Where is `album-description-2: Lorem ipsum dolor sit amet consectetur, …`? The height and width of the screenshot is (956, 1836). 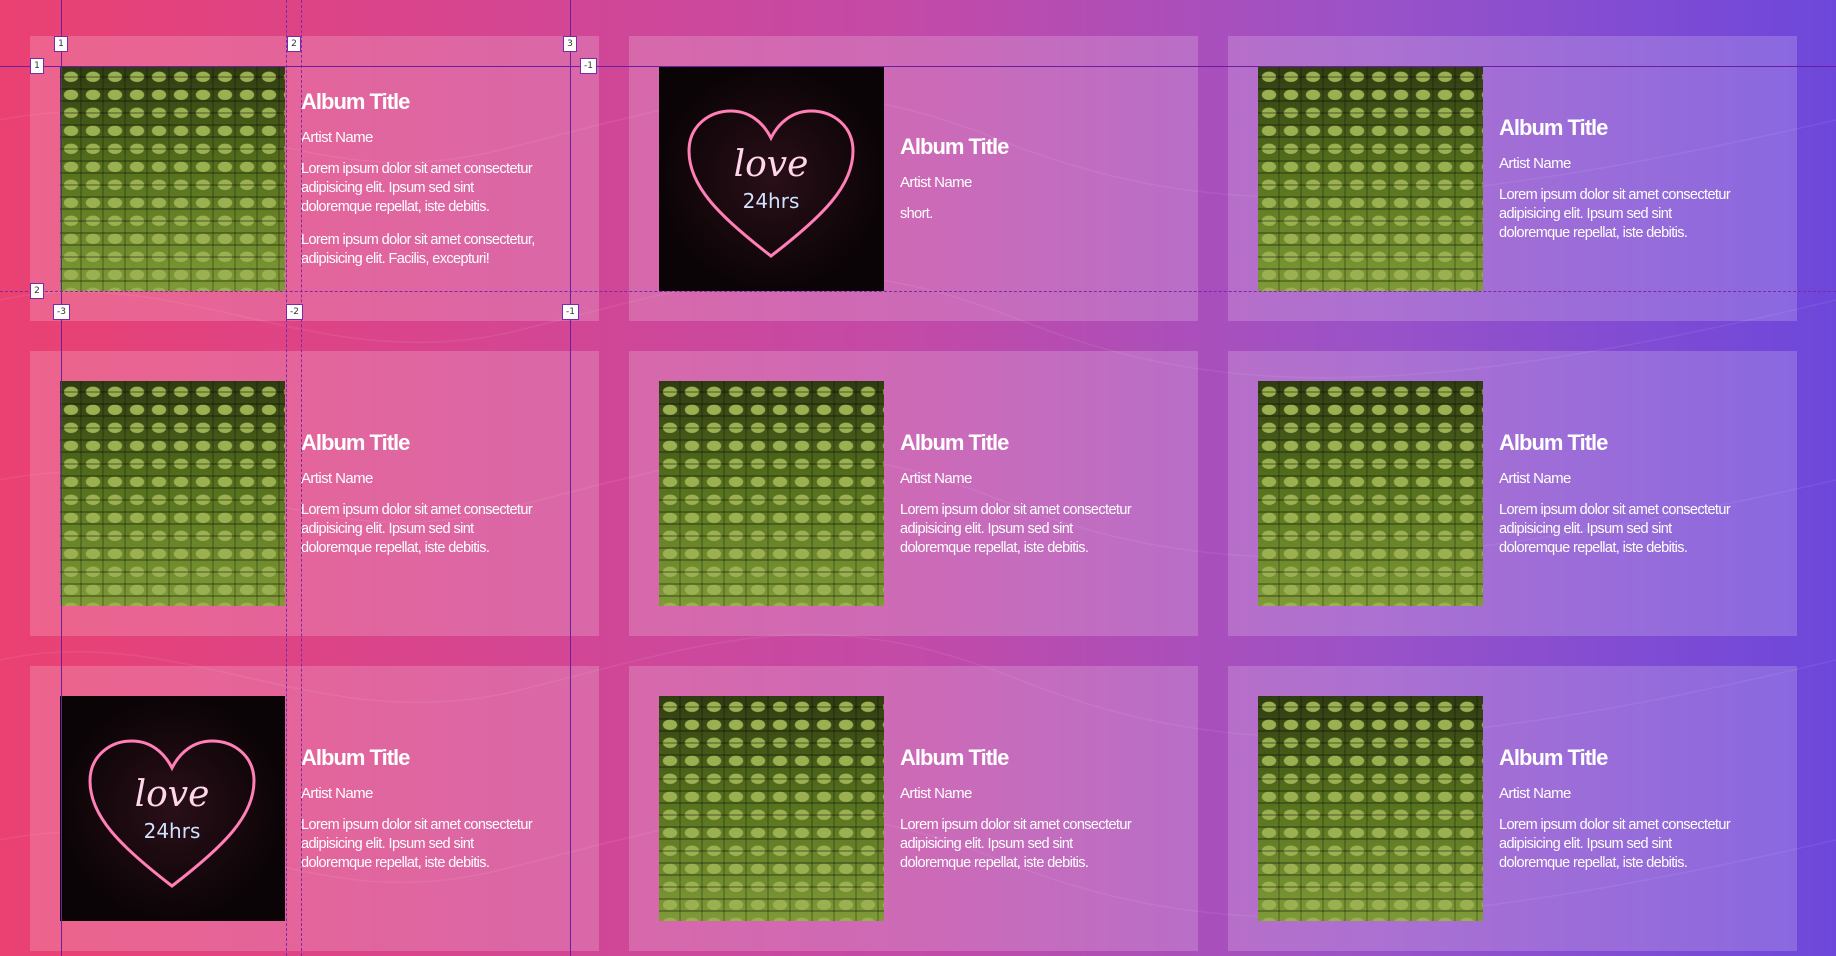 album-description-2: Lorem ipsum dolor sit amet consectetur, … is located at coordinates (418, 249).